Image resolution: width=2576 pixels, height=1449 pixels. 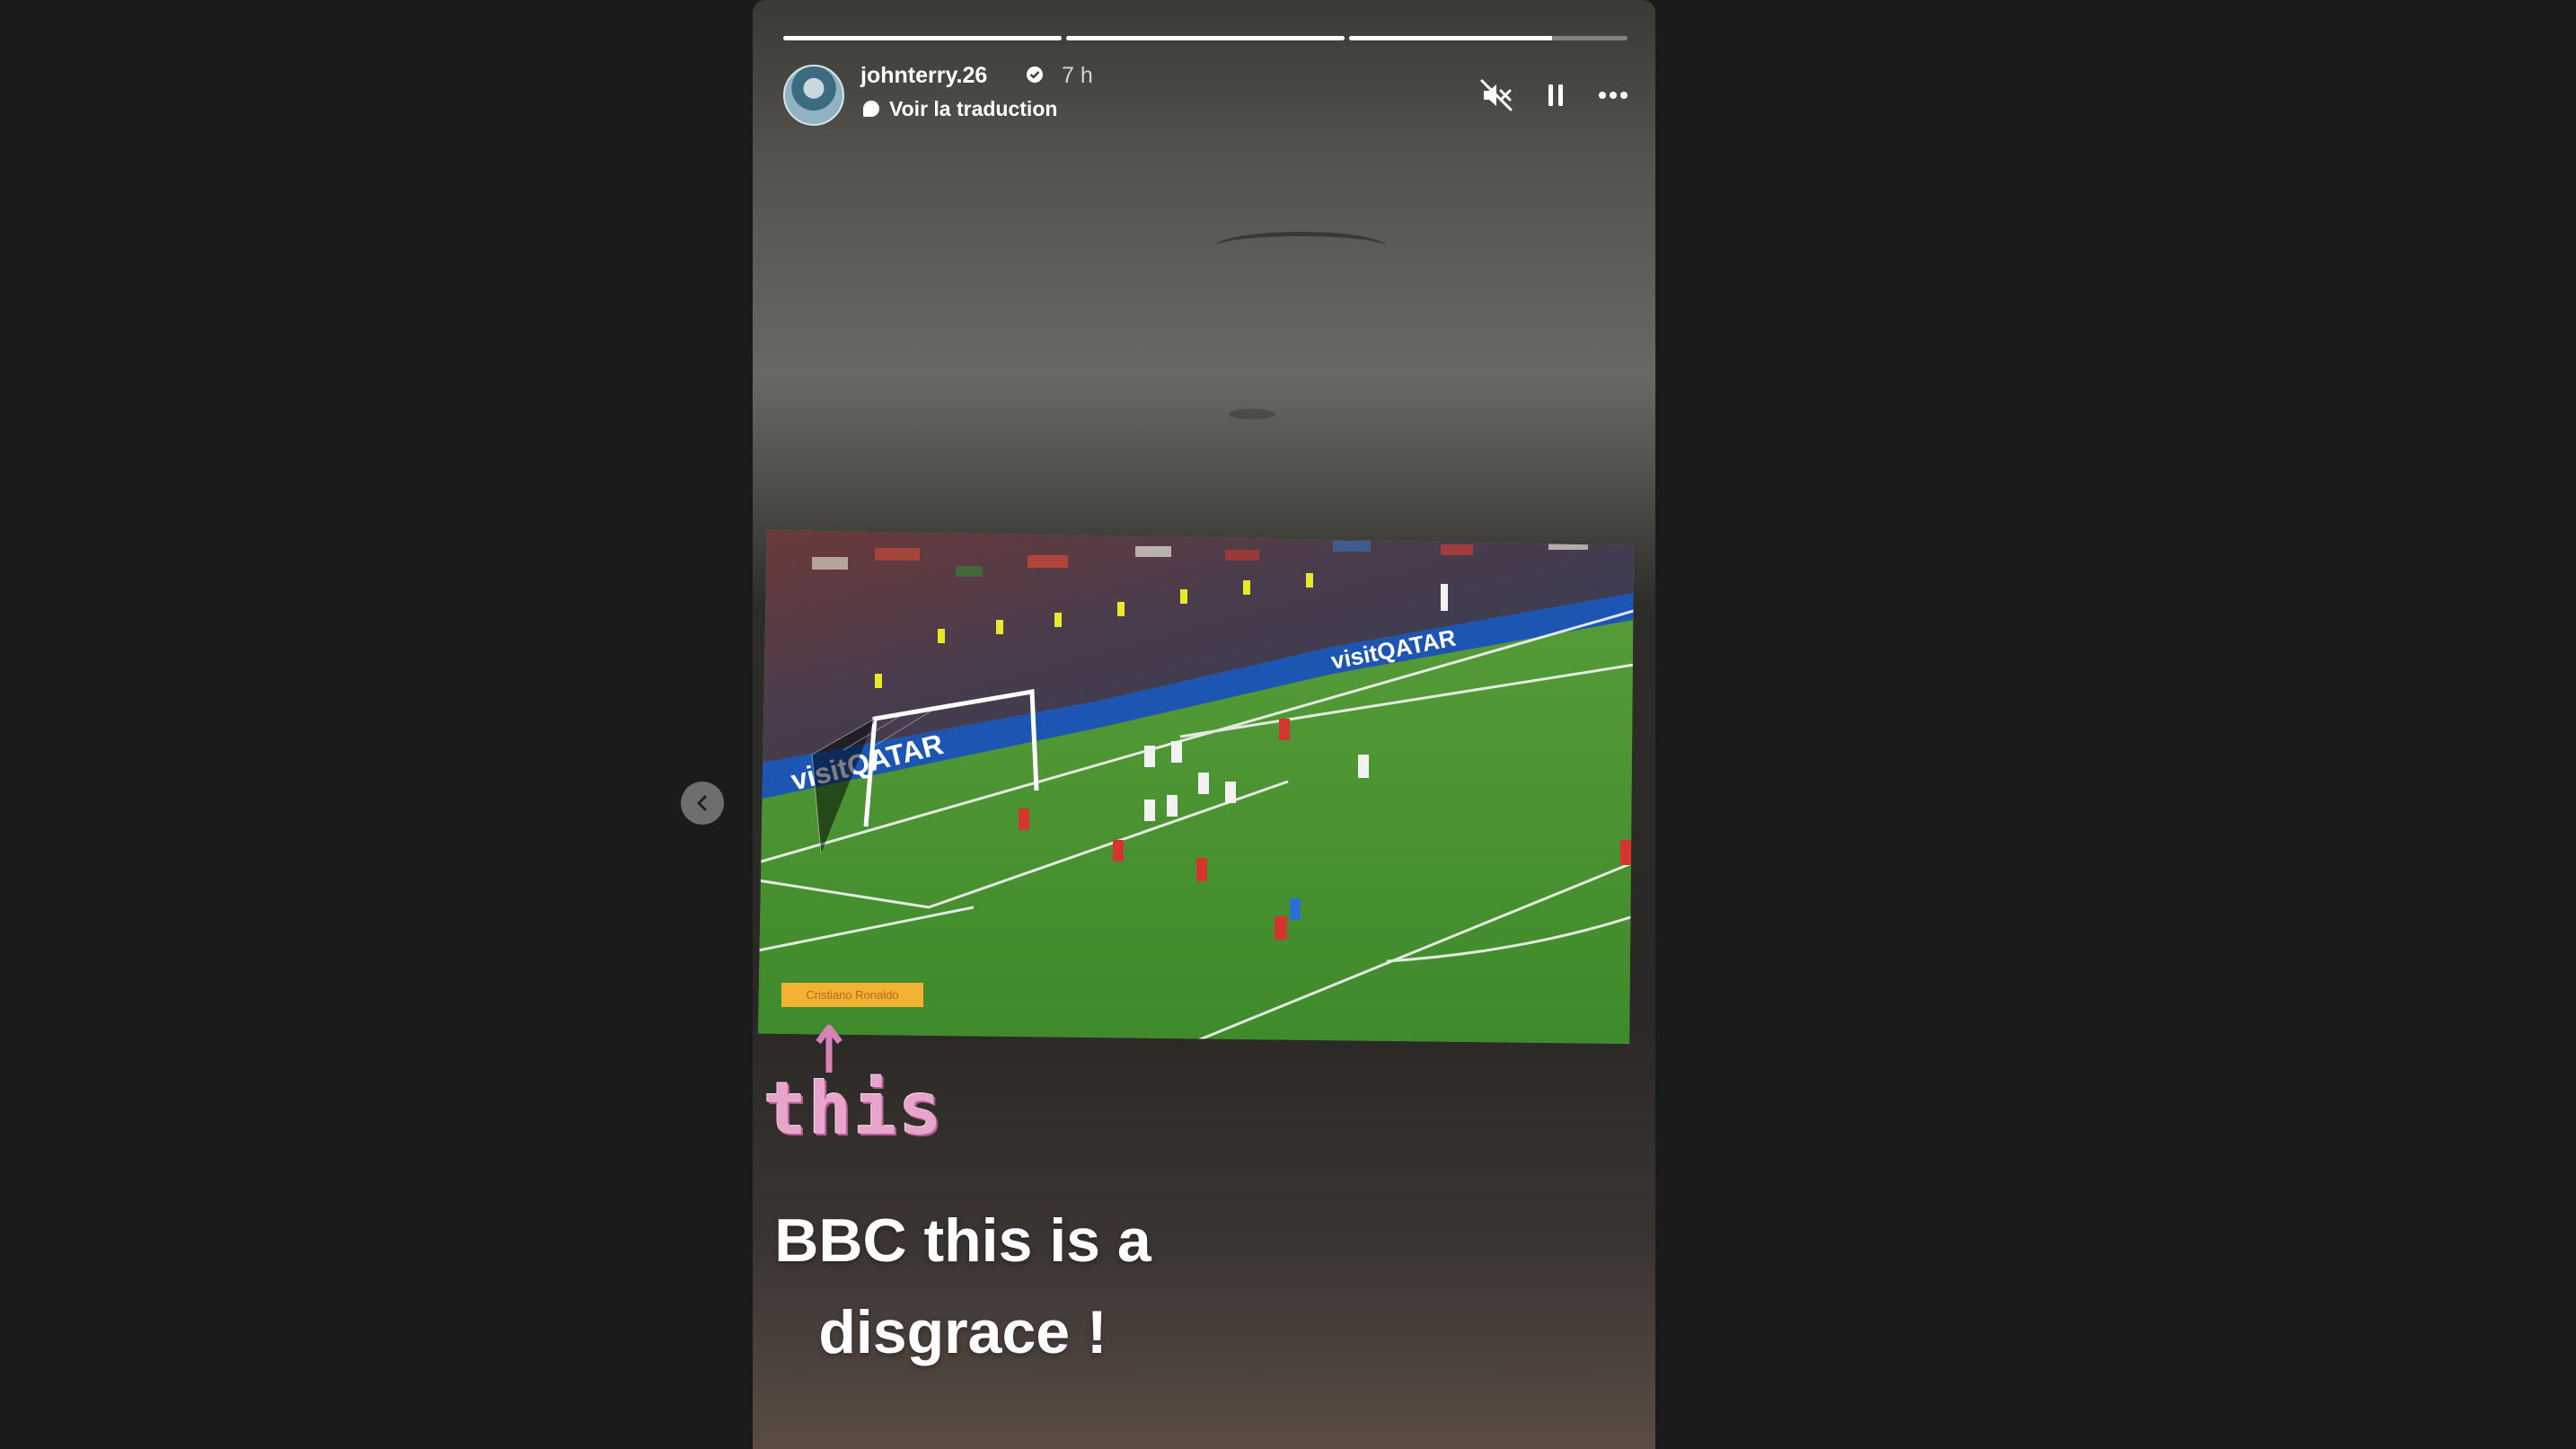 I want to click on post-timestamp: 7 h, so click(x=1077, y=76).